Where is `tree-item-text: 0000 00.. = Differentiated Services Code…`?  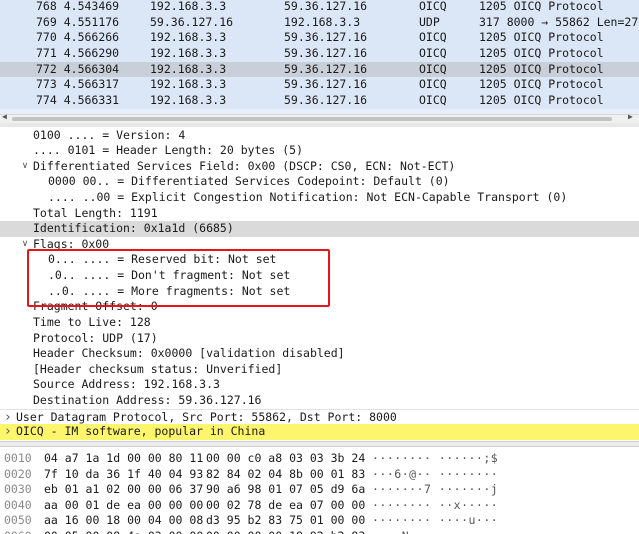
tree-item-text: 0000 00.. = Differentiated Services Code… is located at coordinates (249, 181).